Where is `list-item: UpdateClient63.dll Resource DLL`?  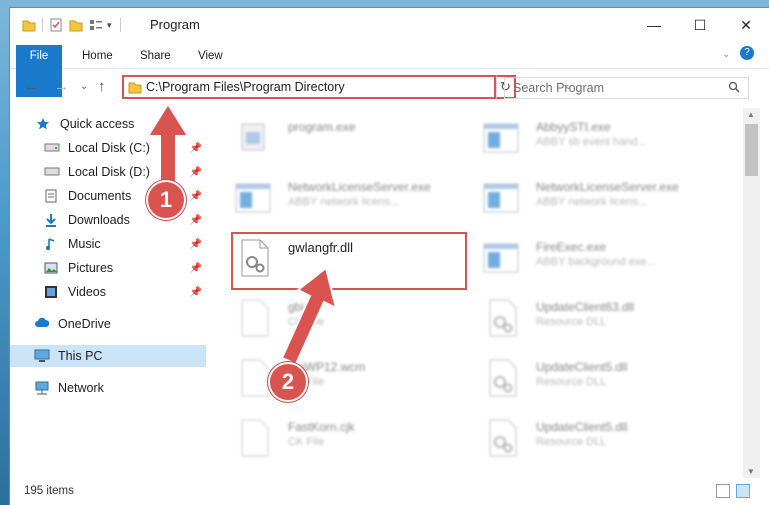
list-item: UpdateClient63.dll Resource DLL is located at coordinates (588, 318).